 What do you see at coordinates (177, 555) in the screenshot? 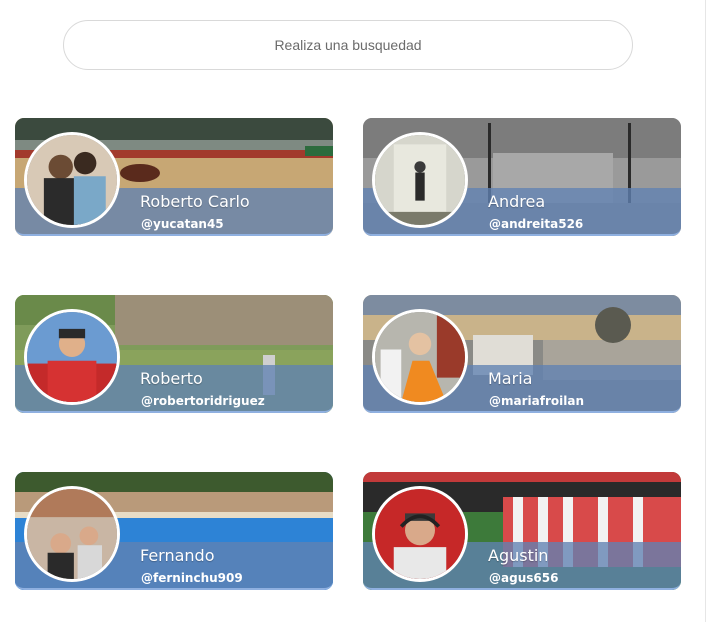
I see `user-name: Fernando` at bounding box center [177, 555].